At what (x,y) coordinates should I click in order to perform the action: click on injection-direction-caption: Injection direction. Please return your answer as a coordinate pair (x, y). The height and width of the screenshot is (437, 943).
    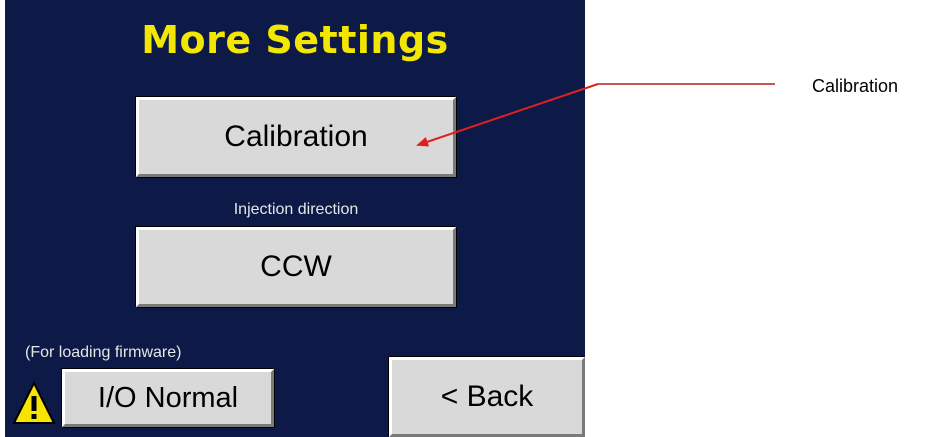
    Looking at the image, I should click on (296, 209).